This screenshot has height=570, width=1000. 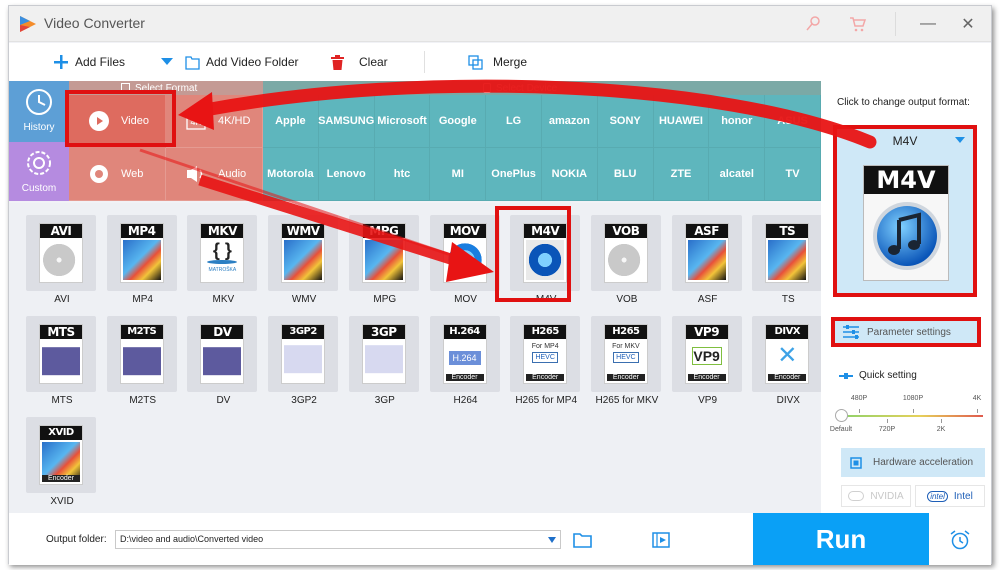 What do you see at coordinates (905, 211) in the screenshot?
I see `output-format-selector: M4V M4V` at bounding box center [905, 211].